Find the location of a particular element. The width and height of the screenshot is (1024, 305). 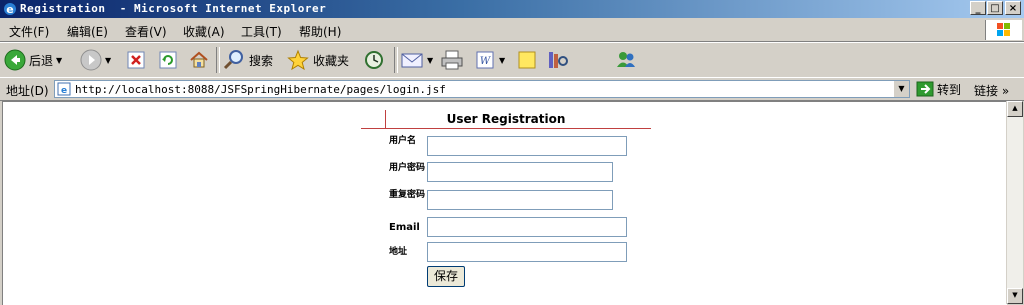

form-title: User Registration is located at coordinates (506, 119).